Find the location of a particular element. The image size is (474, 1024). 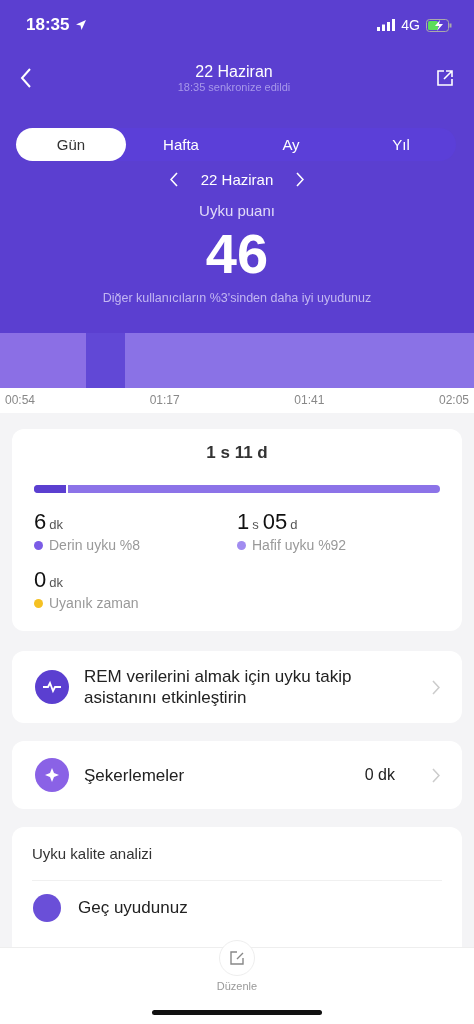

score-label: Uyku puanı is located at coordinates (237, 210).